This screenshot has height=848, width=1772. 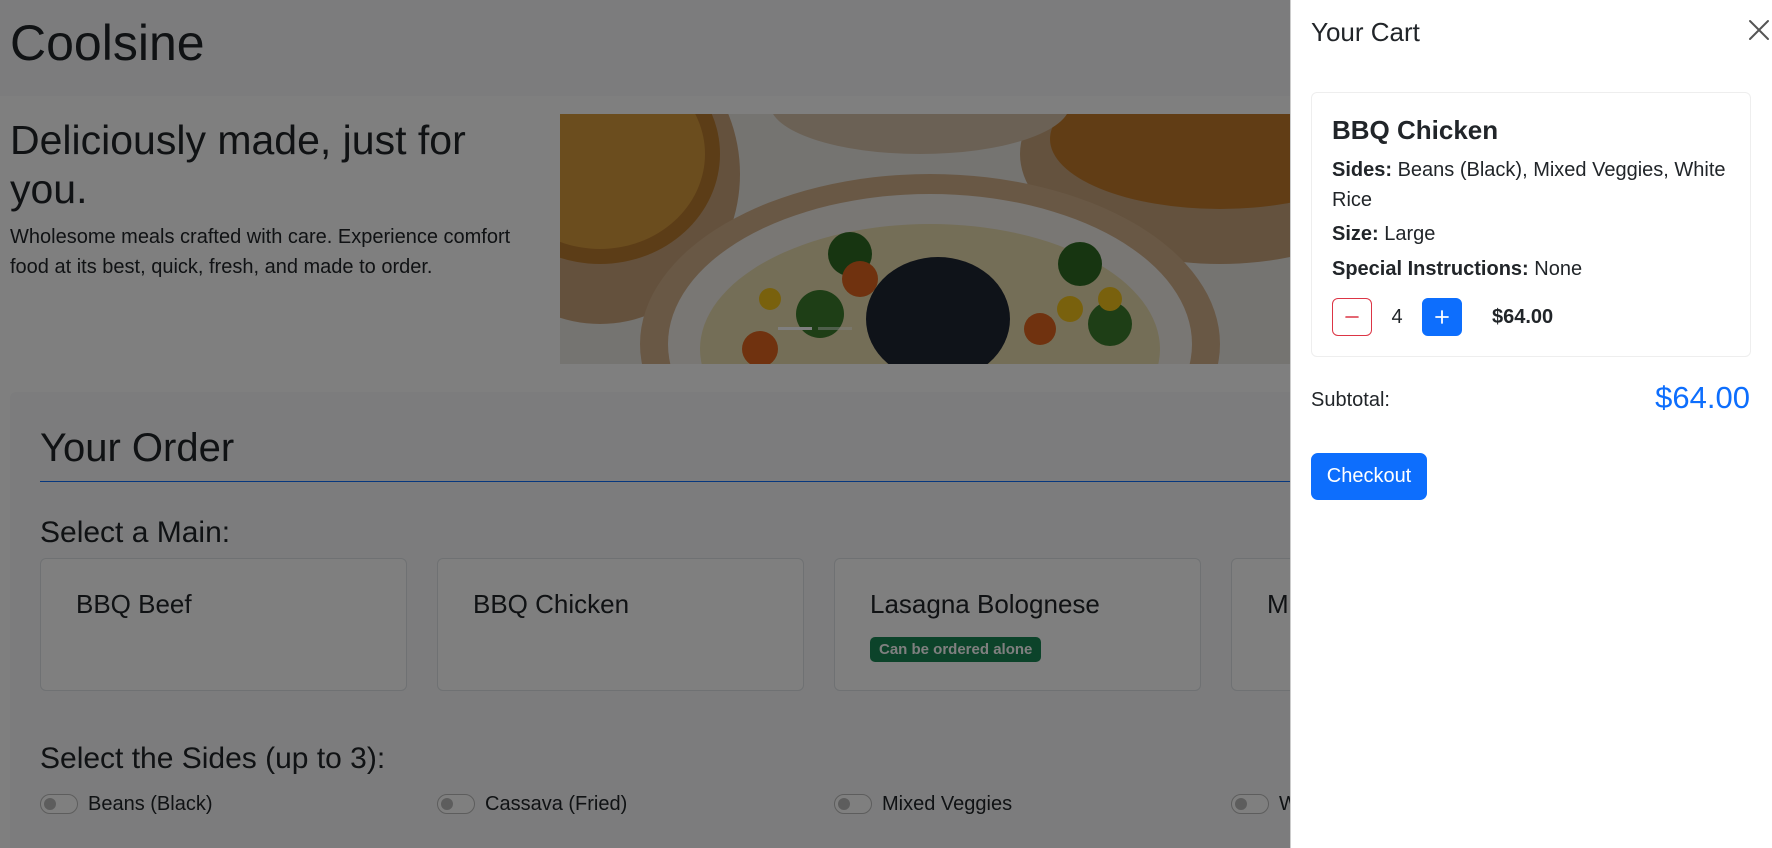 What do you see at coordinates (1532, 234) in the screenshot?
I see `cart-item-size: Size: Large` at bounding box center [1532, 234].